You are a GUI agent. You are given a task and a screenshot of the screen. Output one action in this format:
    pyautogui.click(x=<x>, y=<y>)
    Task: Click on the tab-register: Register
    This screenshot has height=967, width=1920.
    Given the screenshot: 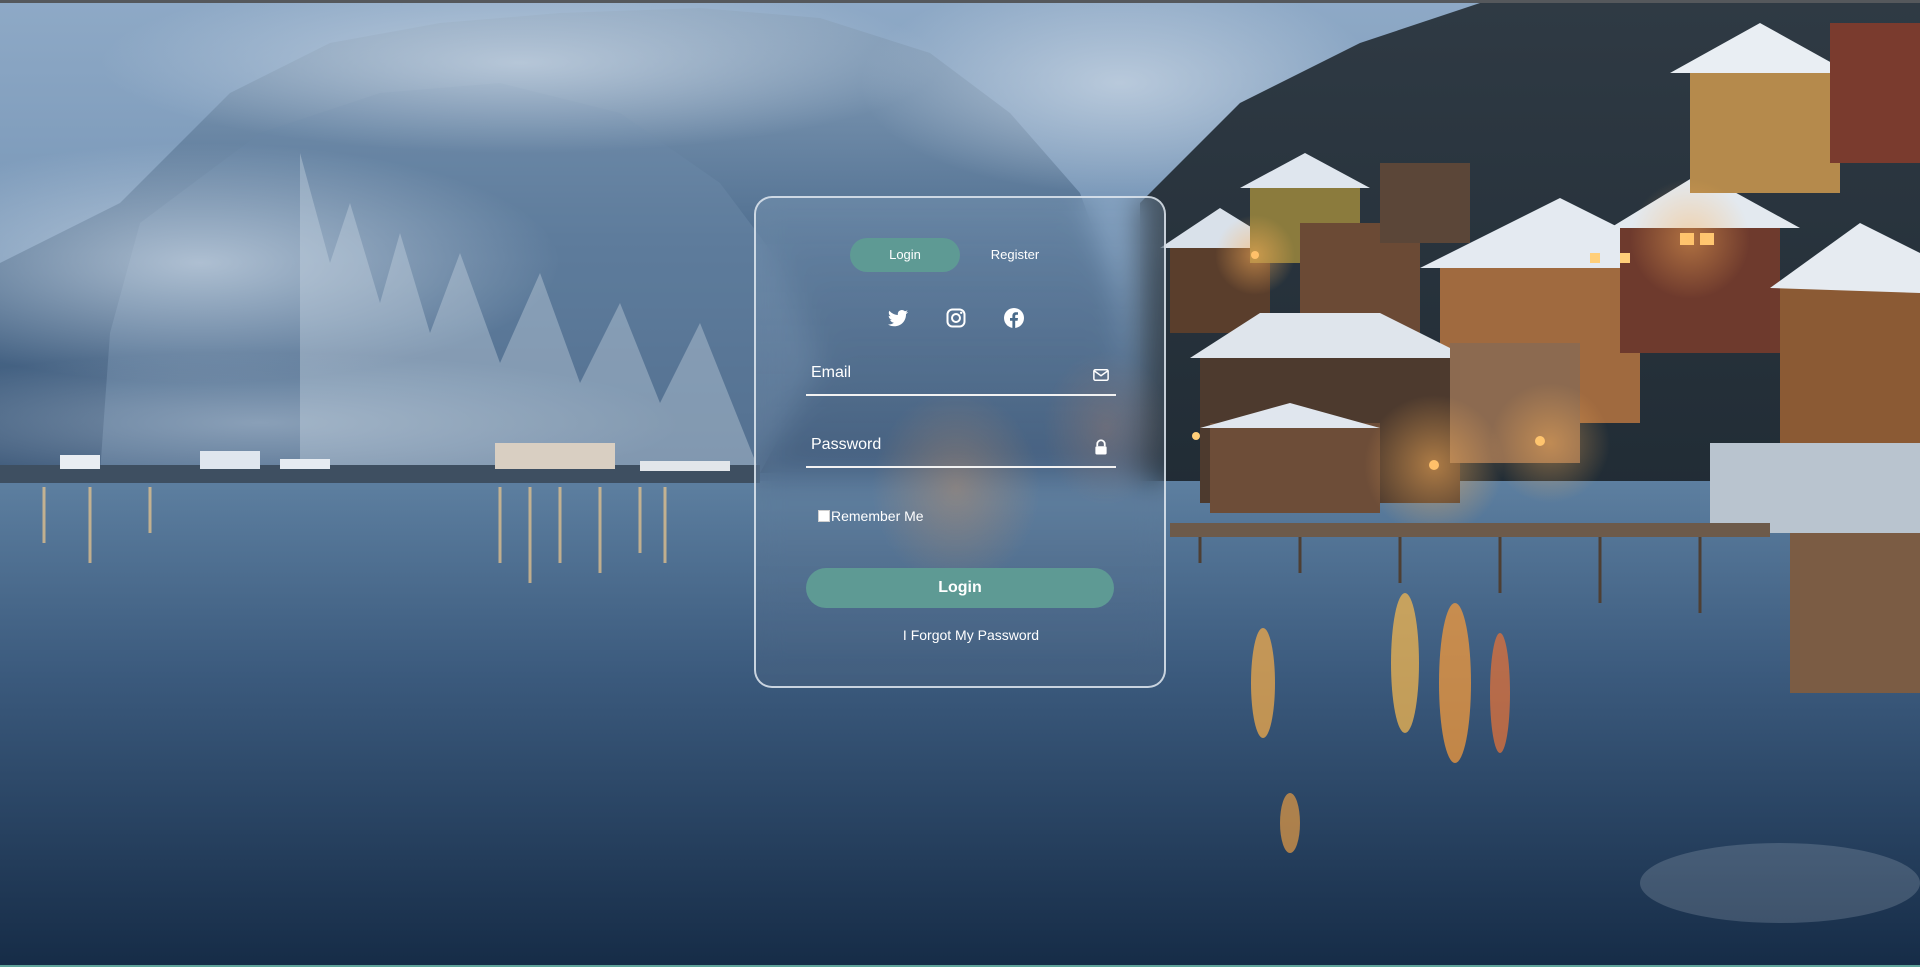 What is the action you would take?
    pyautogui.click(x=1015, y=255)
    